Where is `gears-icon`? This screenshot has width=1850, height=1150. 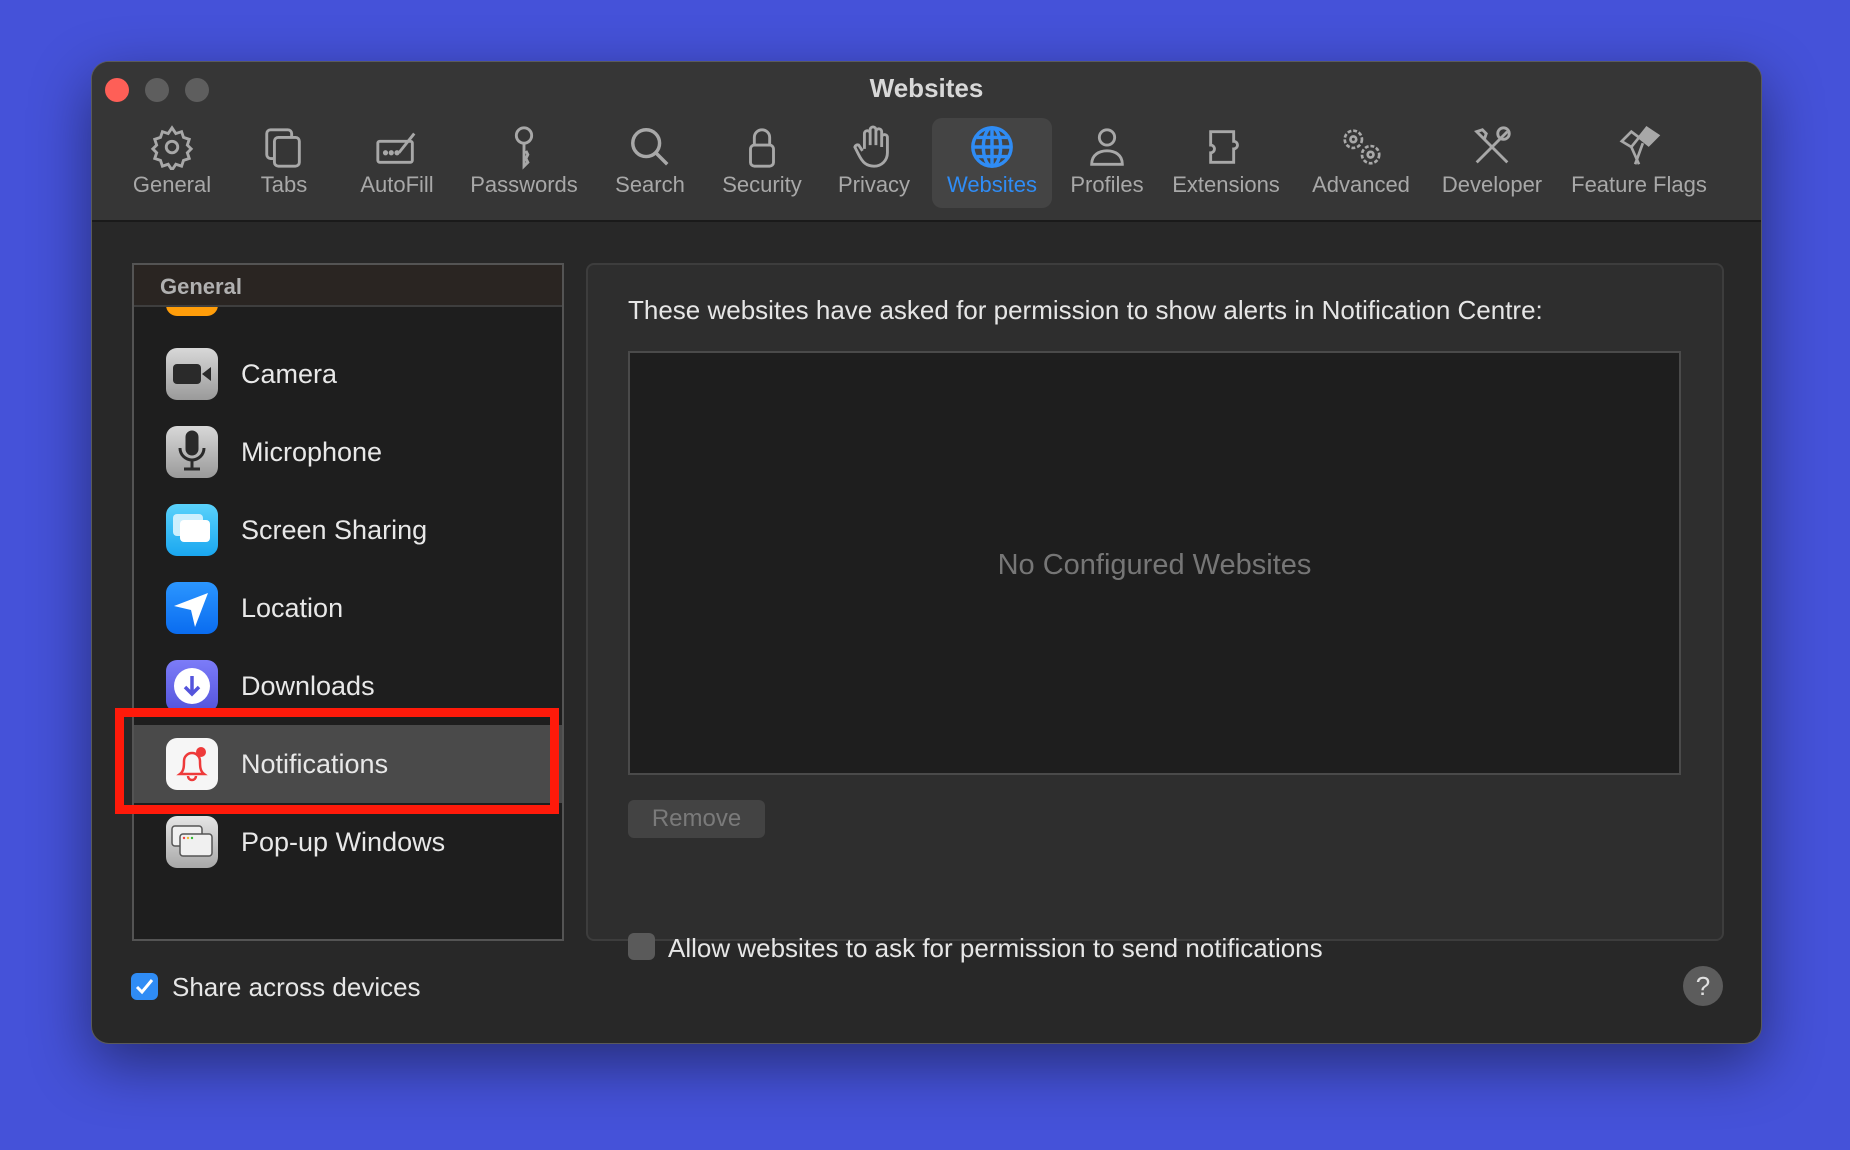 gears-icon is located at coordinates (1362, 147).